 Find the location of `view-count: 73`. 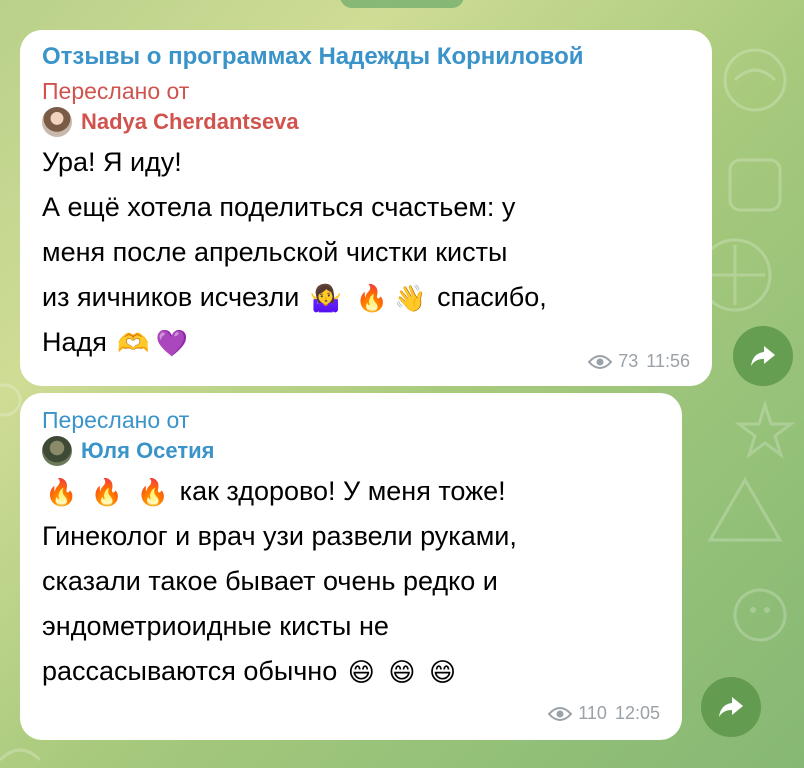

view-count: 73 is located at coordinates (628, 361).